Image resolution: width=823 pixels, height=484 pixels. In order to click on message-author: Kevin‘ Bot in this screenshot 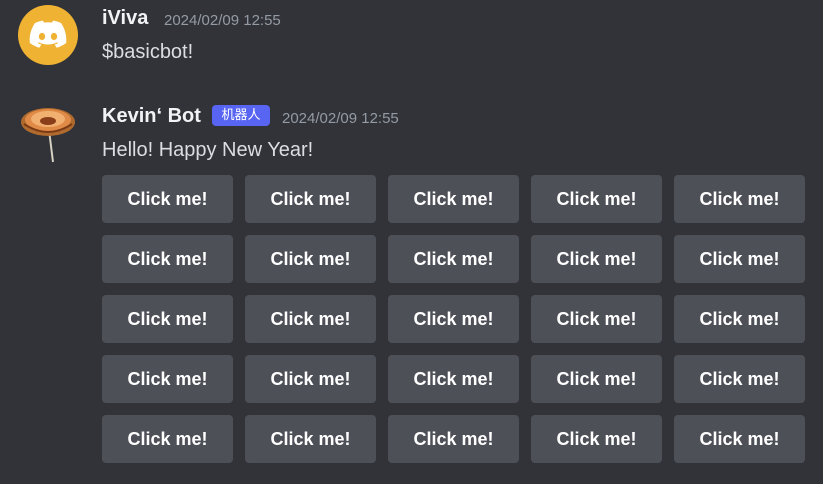, I will do `click(151, 116)`.